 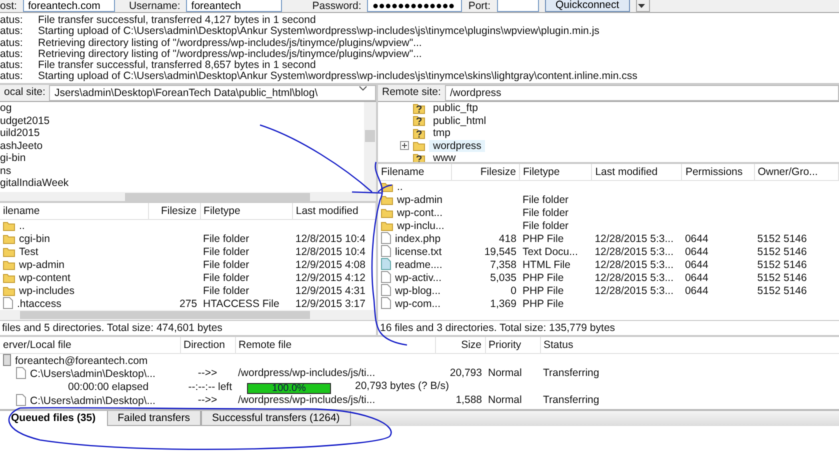 What do you see at coordinates (386, 264) in the screenshot?
I see `web-page-icon` at bounding box center [386, 264].